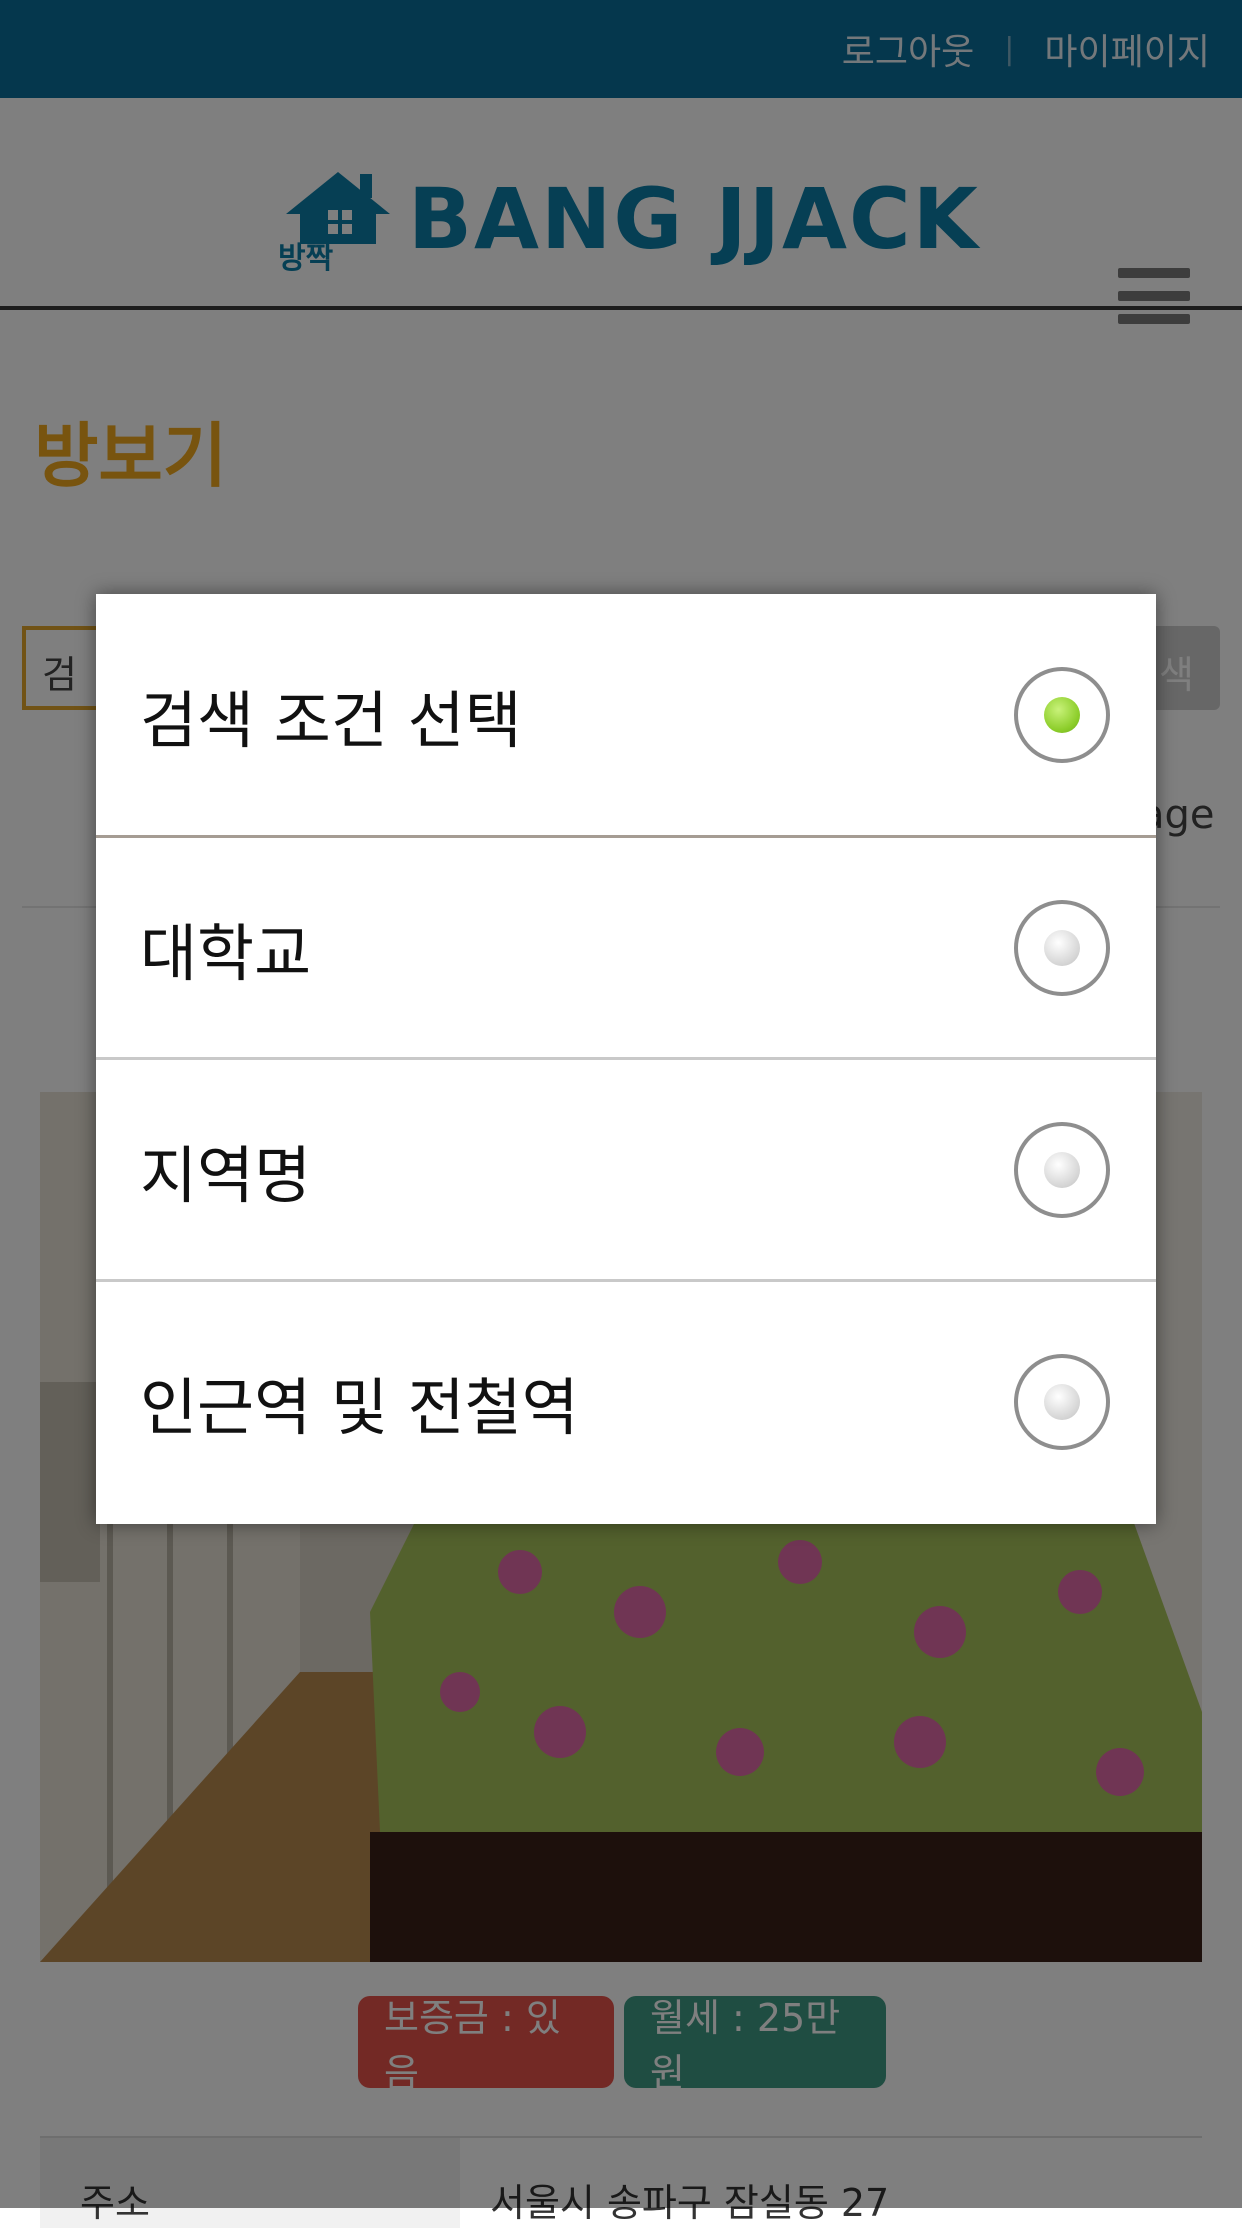  Describe the element at coordinates (626, 949) in the screenshot. I see `option-university: 대학교` at that location.